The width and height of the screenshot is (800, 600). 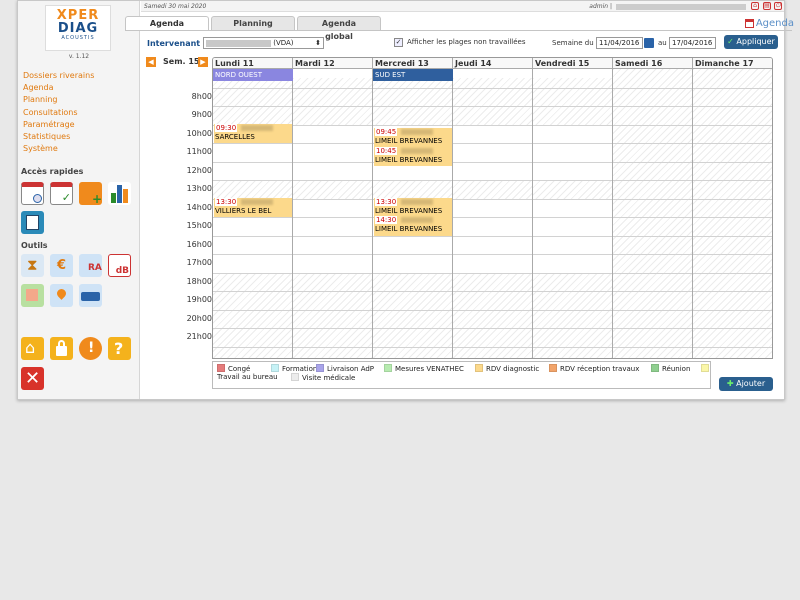 What do you see at coordinates (32, 378) in the screenshot?
I see `close-icon: ✕` at bounding box center [32, 378].